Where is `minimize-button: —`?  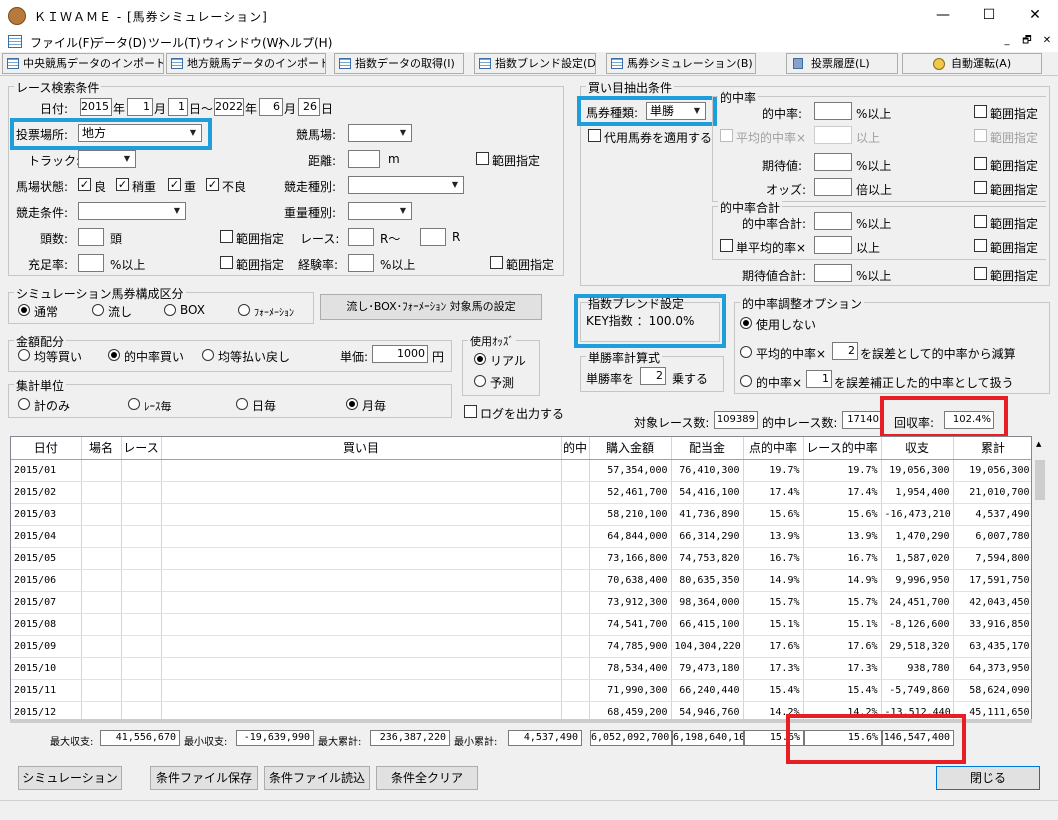
minimize-button: — is located at coordinates (943, 16).